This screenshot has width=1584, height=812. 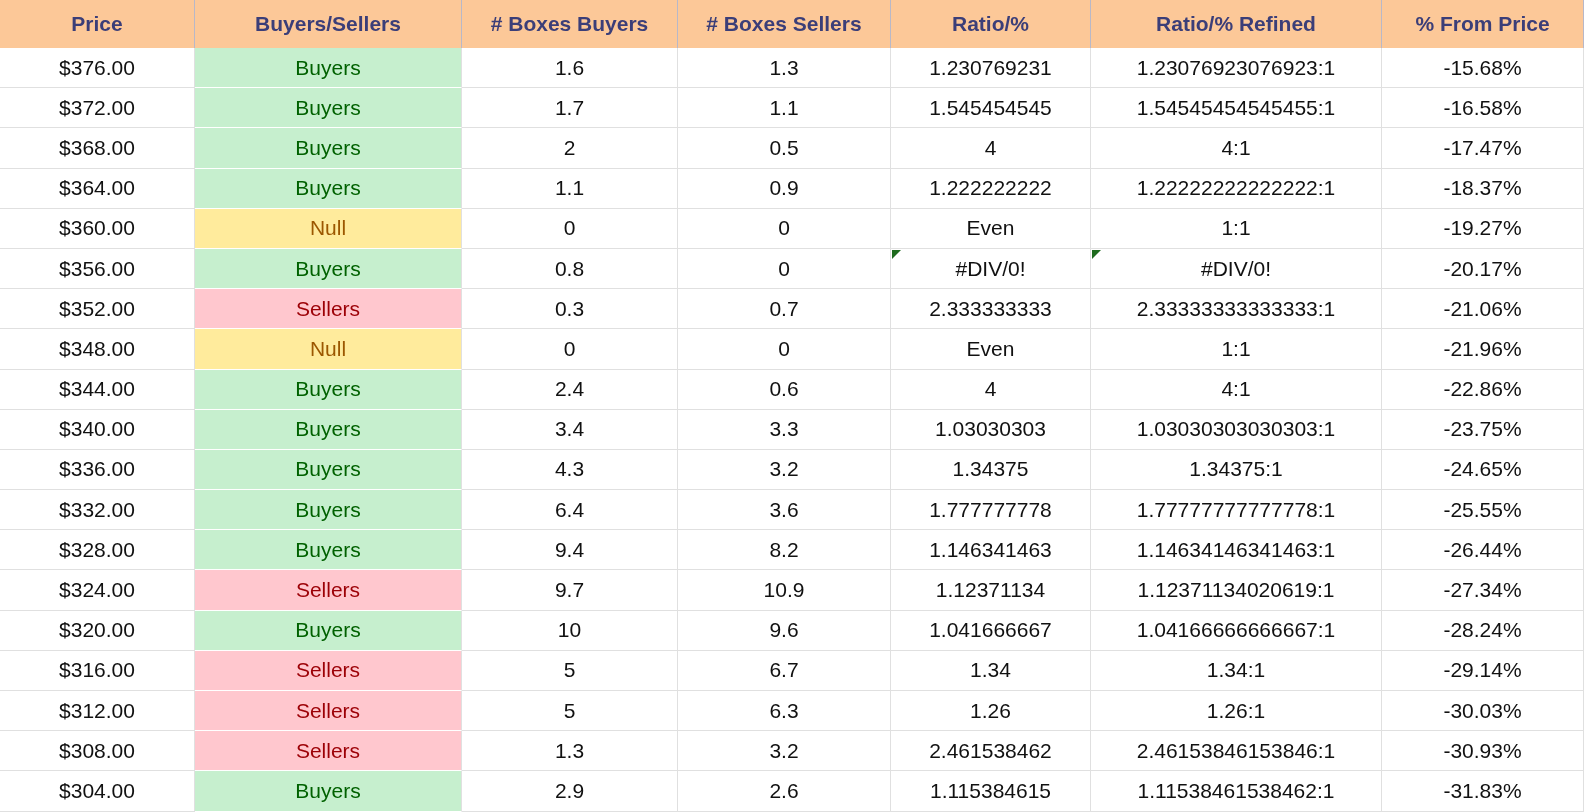 What do you see at coordinates (990, 549) in the screenshot?
I see `table-cell-text: 1.146341463` at bounding box center [990, 549].